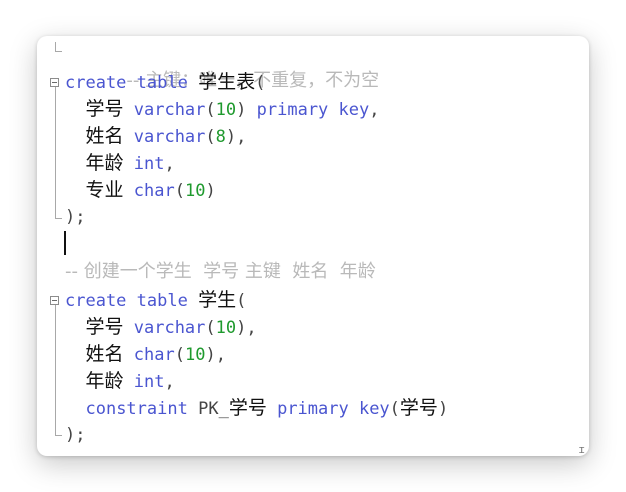  What do you see at coordinates (213, 409) in the screenshot?
I see `identifier: PK_` at bounding box center [213, 409].